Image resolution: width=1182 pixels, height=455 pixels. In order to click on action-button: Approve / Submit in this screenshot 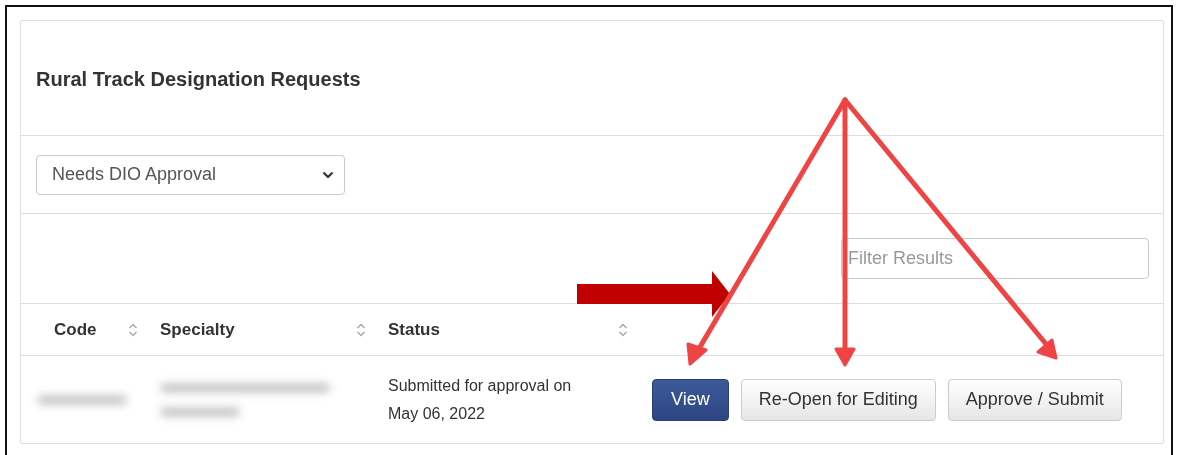, I will do `click(1034, 399)`.